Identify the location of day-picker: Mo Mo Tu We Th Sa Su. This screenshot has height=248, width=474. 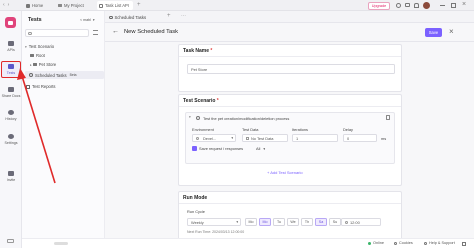
(295, 222).